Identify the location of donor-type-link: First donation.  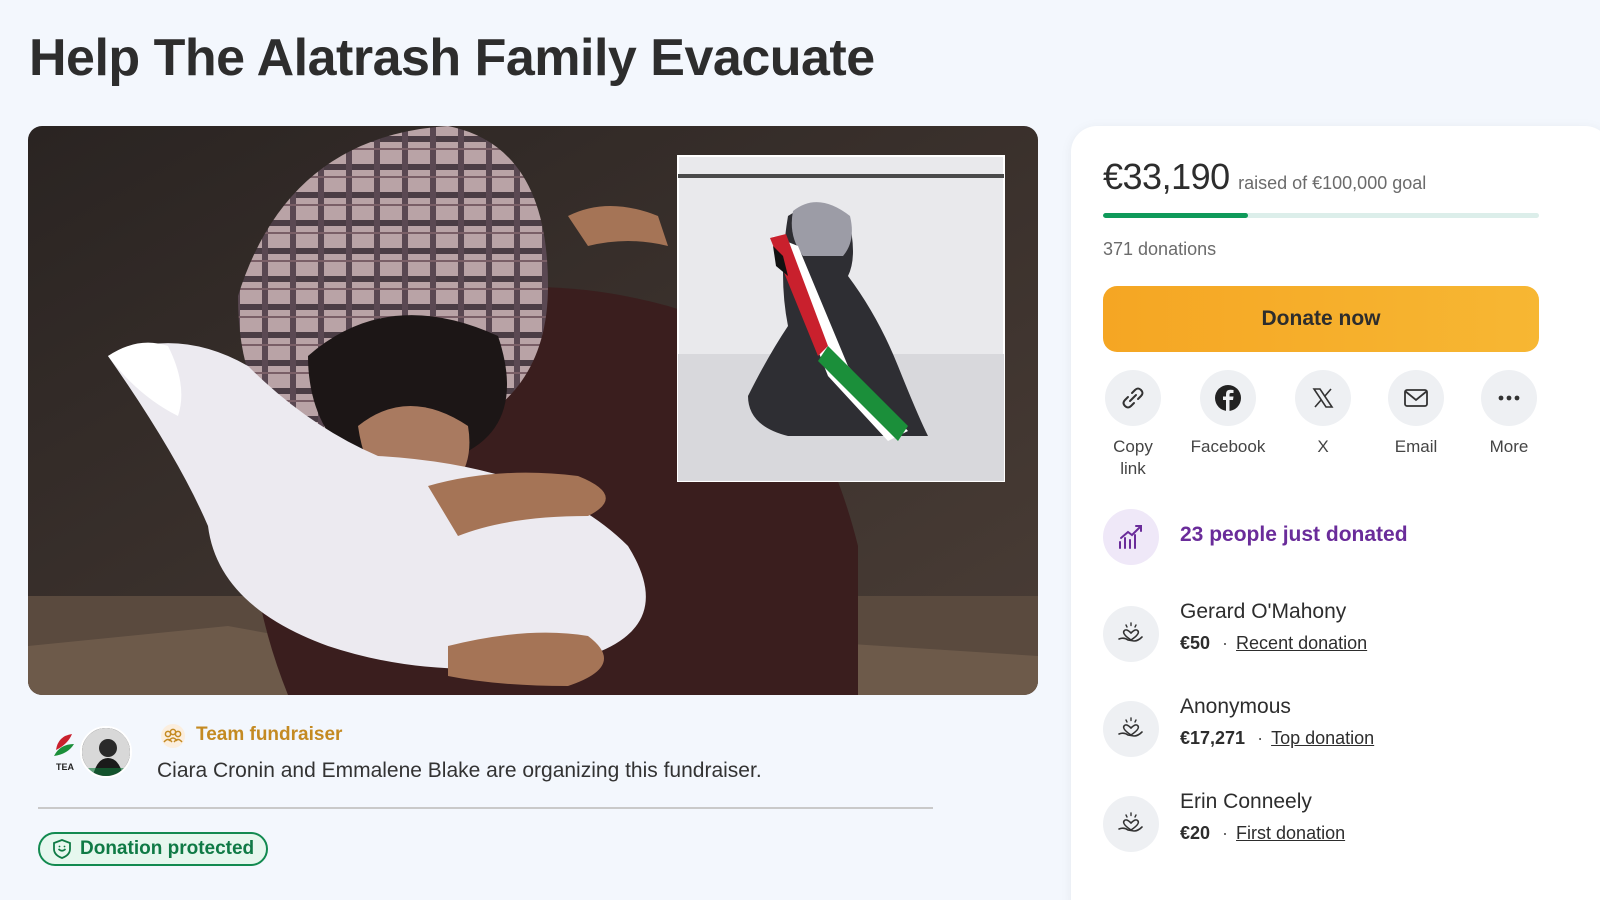
(1290, 833).